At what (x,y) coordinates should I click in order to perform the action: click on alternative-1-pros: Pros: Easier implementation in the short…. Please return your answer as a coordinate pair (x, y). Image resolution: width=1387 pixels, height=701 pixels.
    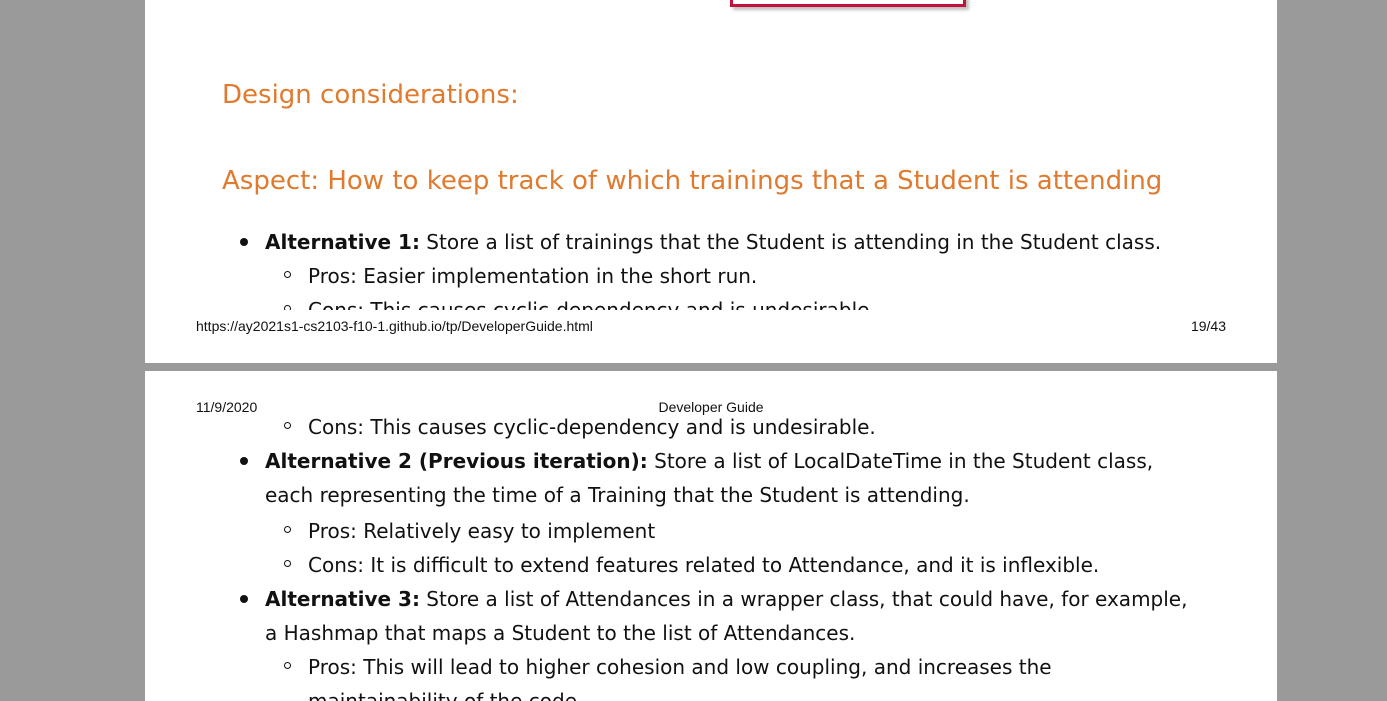
    Looking at the image, I should click on (731, 276).